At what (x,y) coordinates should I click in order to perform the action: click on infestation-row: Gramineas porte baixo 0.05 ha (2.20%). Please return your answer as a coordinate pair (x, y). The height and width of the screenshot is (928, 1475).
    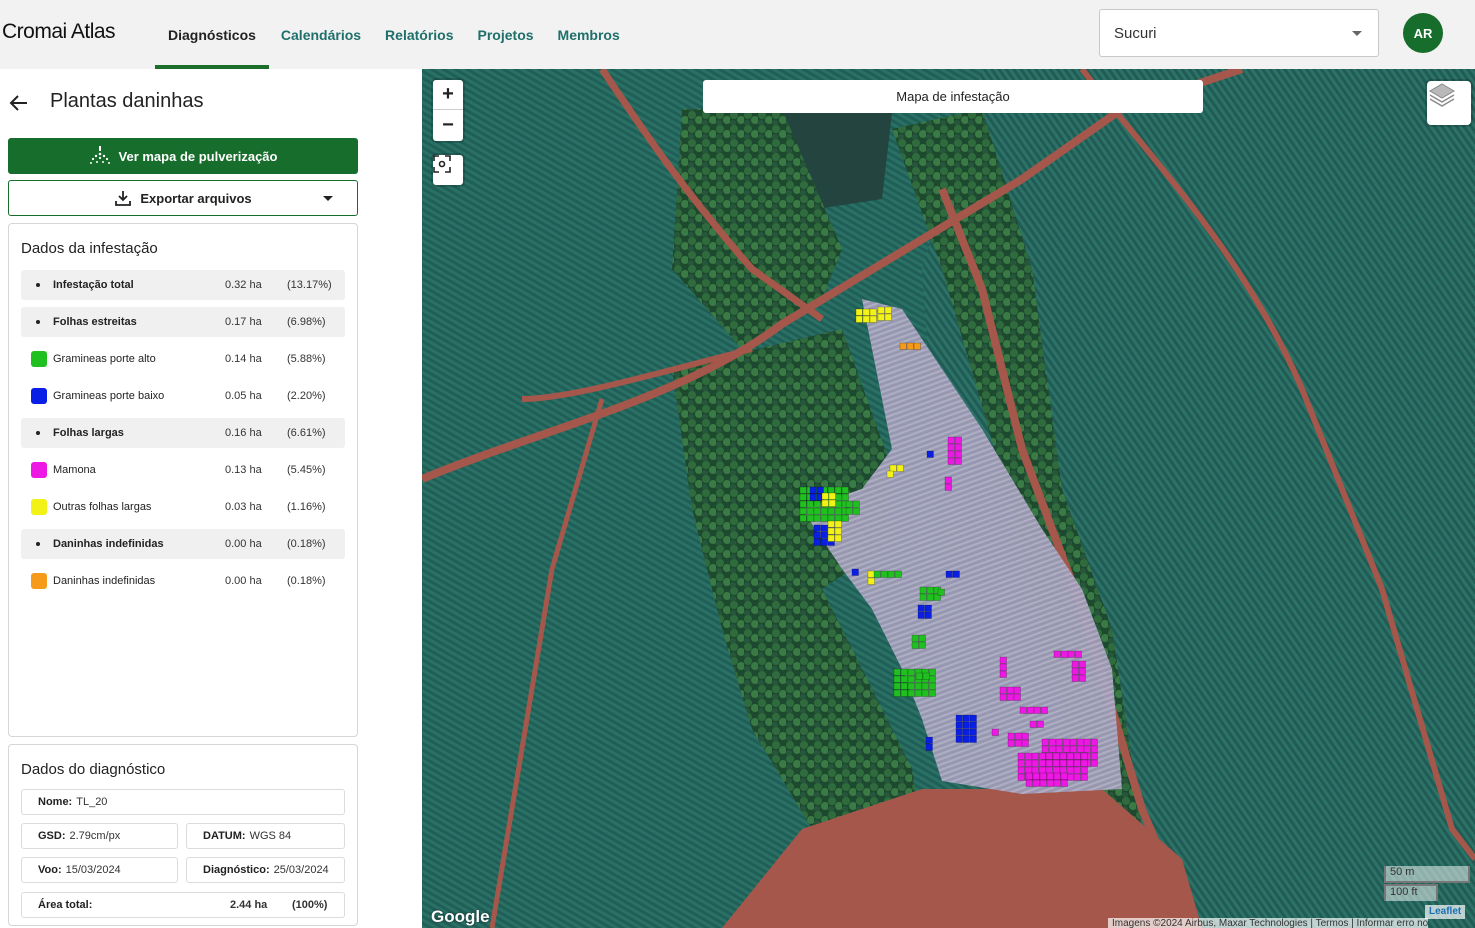
    Looking at the image, I should click on (183, 396).